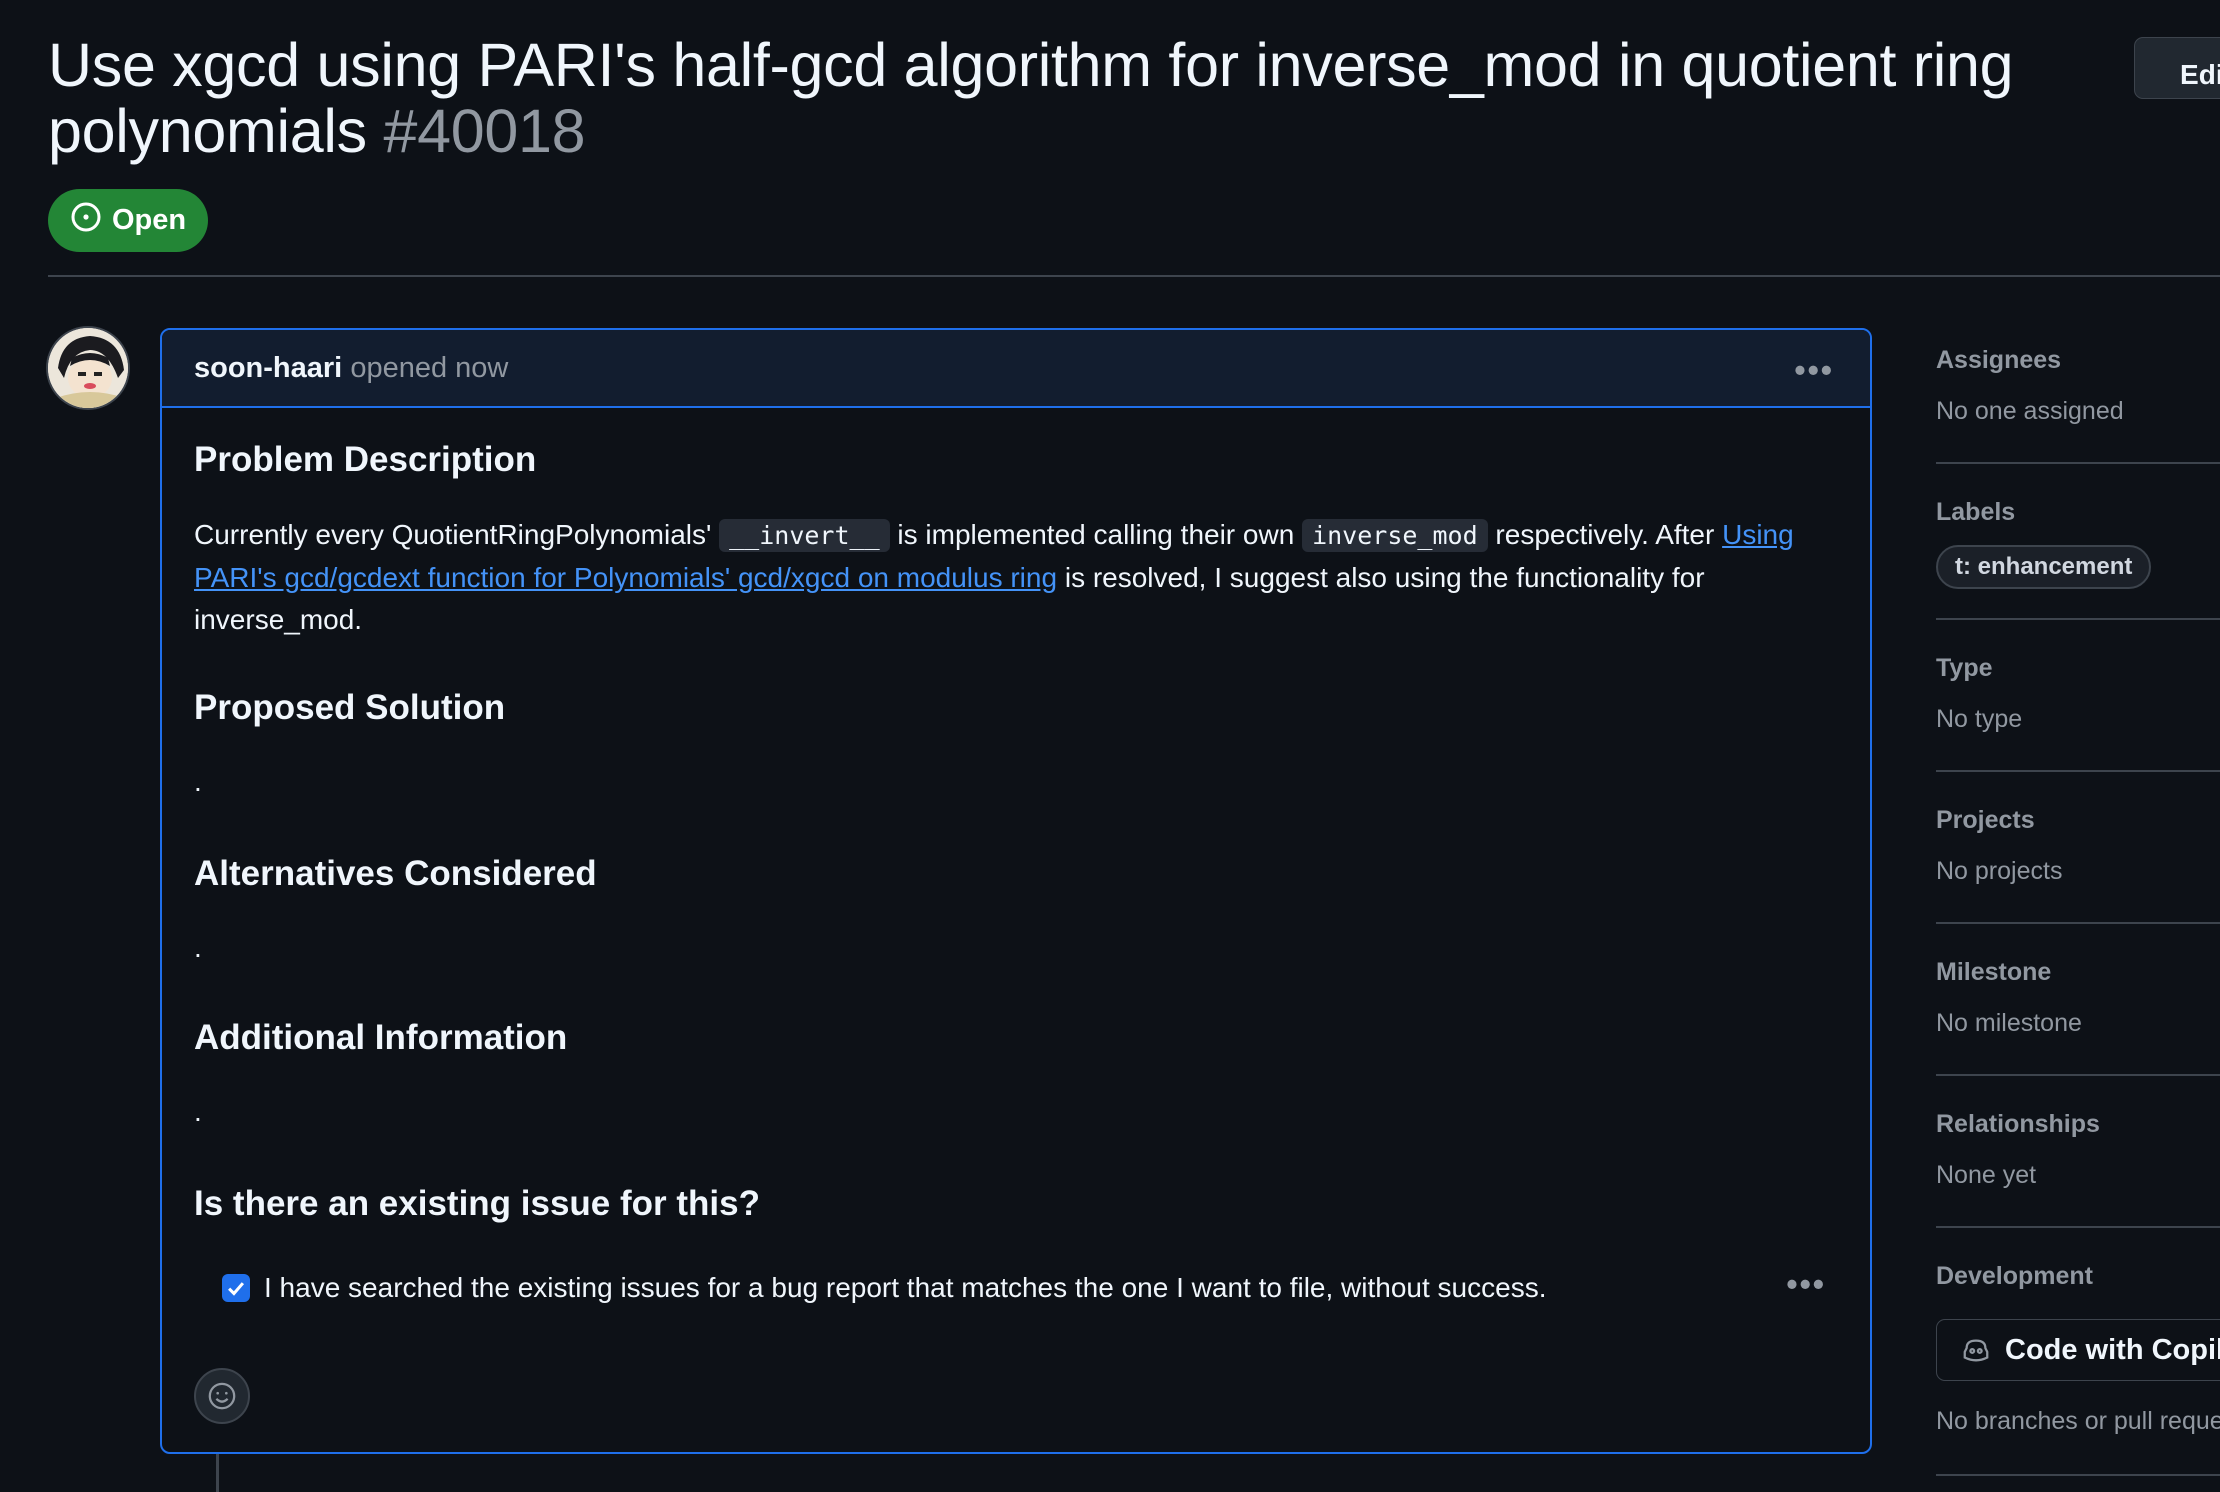  What do you see at coordinates (2078, 543) in the screenshot?
I see `sidebar-labels: Labels t: enhancement` at bounding box center [2078, 543].